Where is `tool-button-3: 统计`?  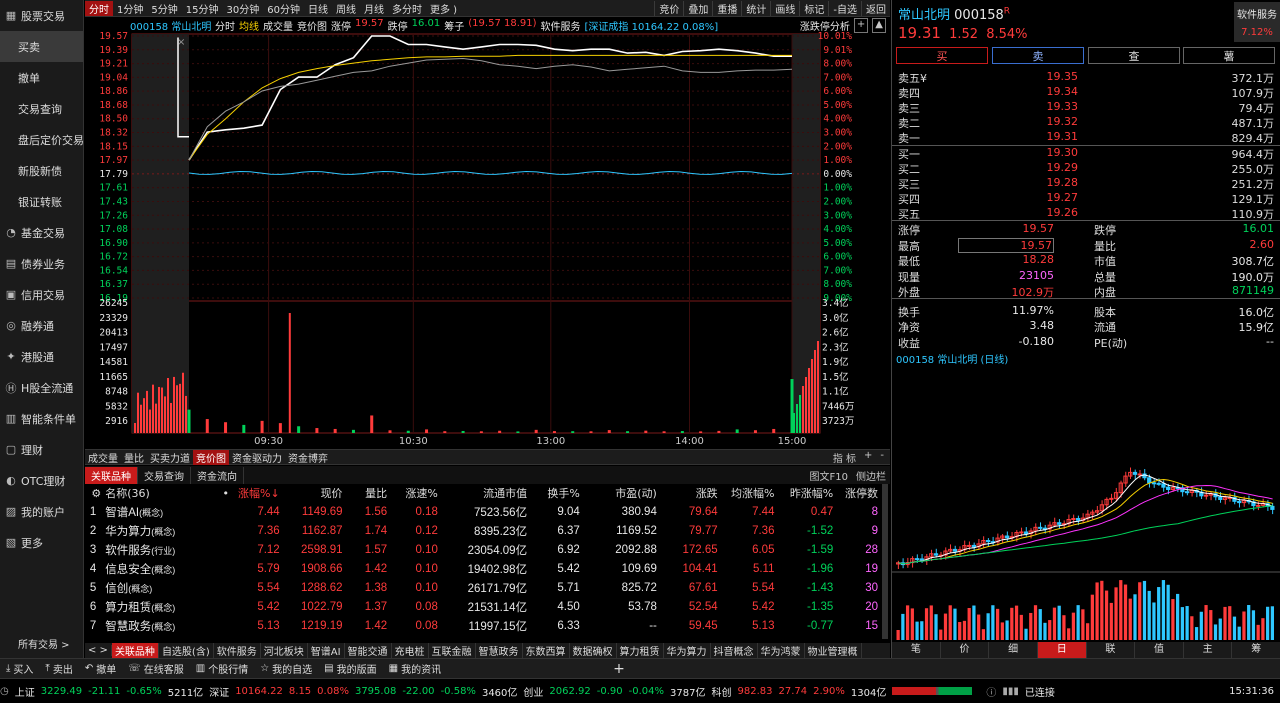
tool-button-3: 统计 is located at coordinates (755, 8).